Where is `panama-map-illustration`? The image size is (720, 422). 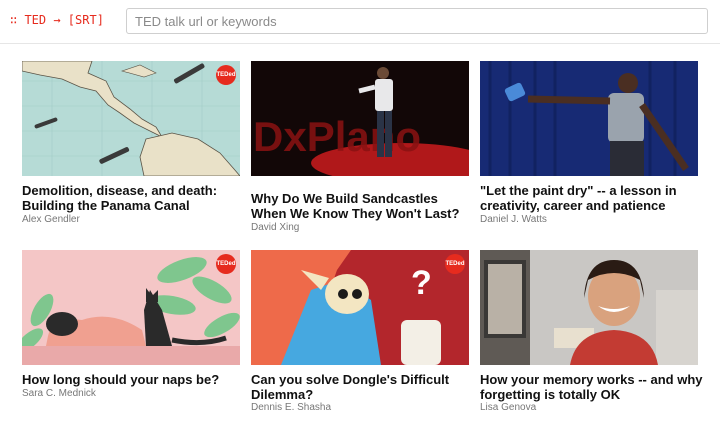
panama-map-illustration is located at coordinates (131, 118).